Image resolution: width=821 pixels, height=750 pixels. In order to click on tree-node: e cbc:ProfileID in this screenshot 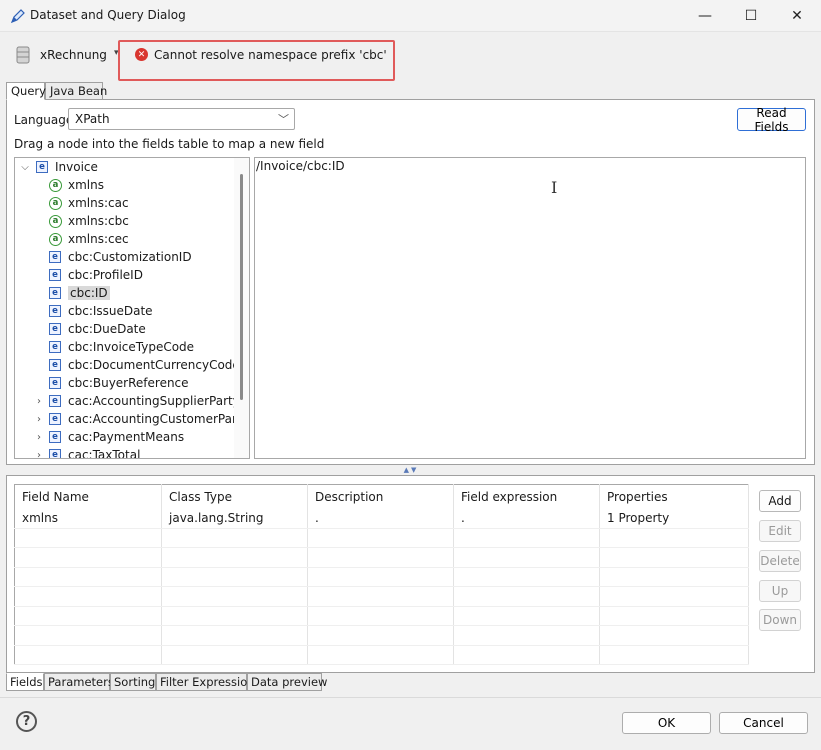, I will do `click(141, 275)`.